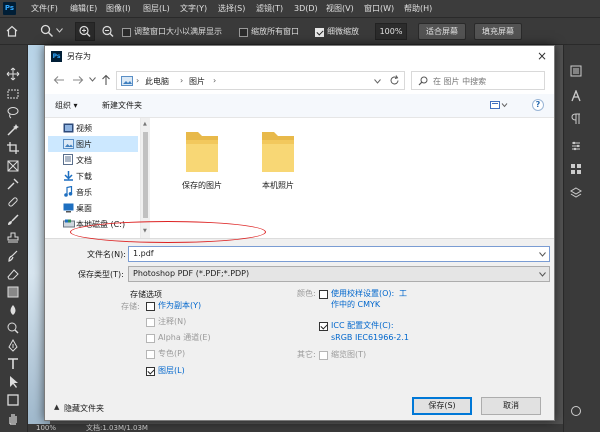  I want to click on proof-setup-checkbox, so click(323, 294).